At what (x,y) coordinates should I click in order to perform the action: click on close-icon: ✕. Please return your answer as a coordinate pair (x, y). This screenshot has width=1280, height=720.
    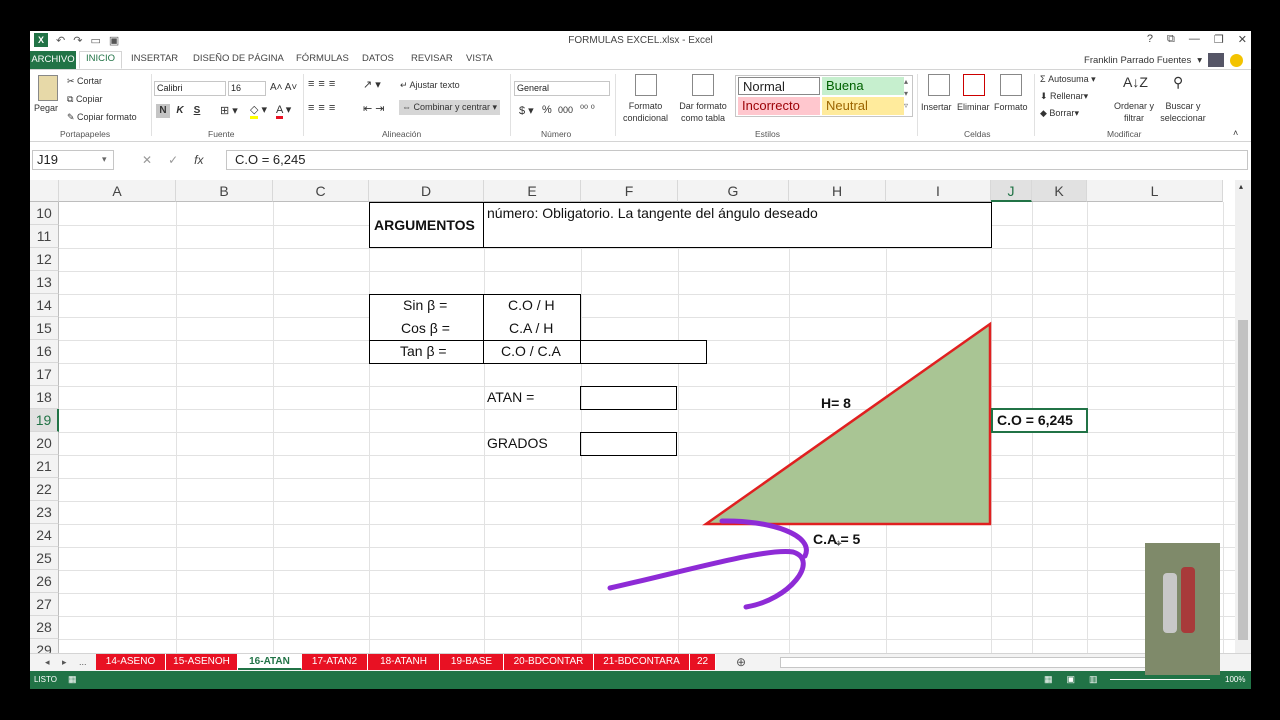
    Looking at the image, I should click on (1242, 39).